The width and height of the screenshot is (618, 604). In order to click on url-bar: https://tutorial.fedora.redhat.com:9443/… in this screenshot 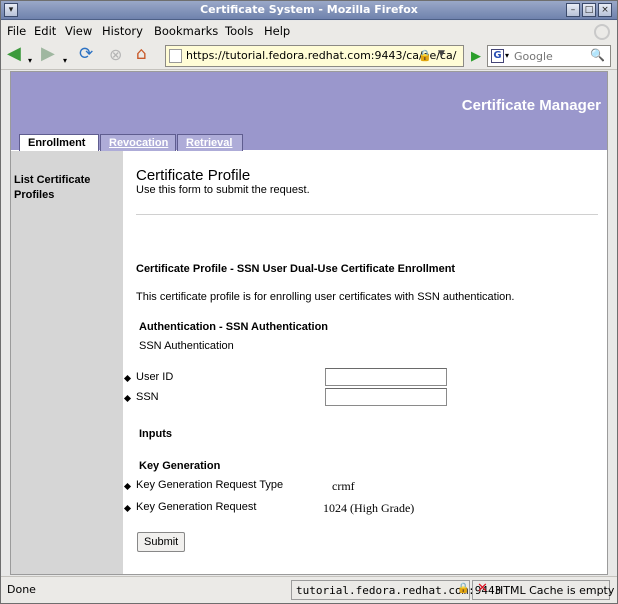, I will do `click(314, 56)`.